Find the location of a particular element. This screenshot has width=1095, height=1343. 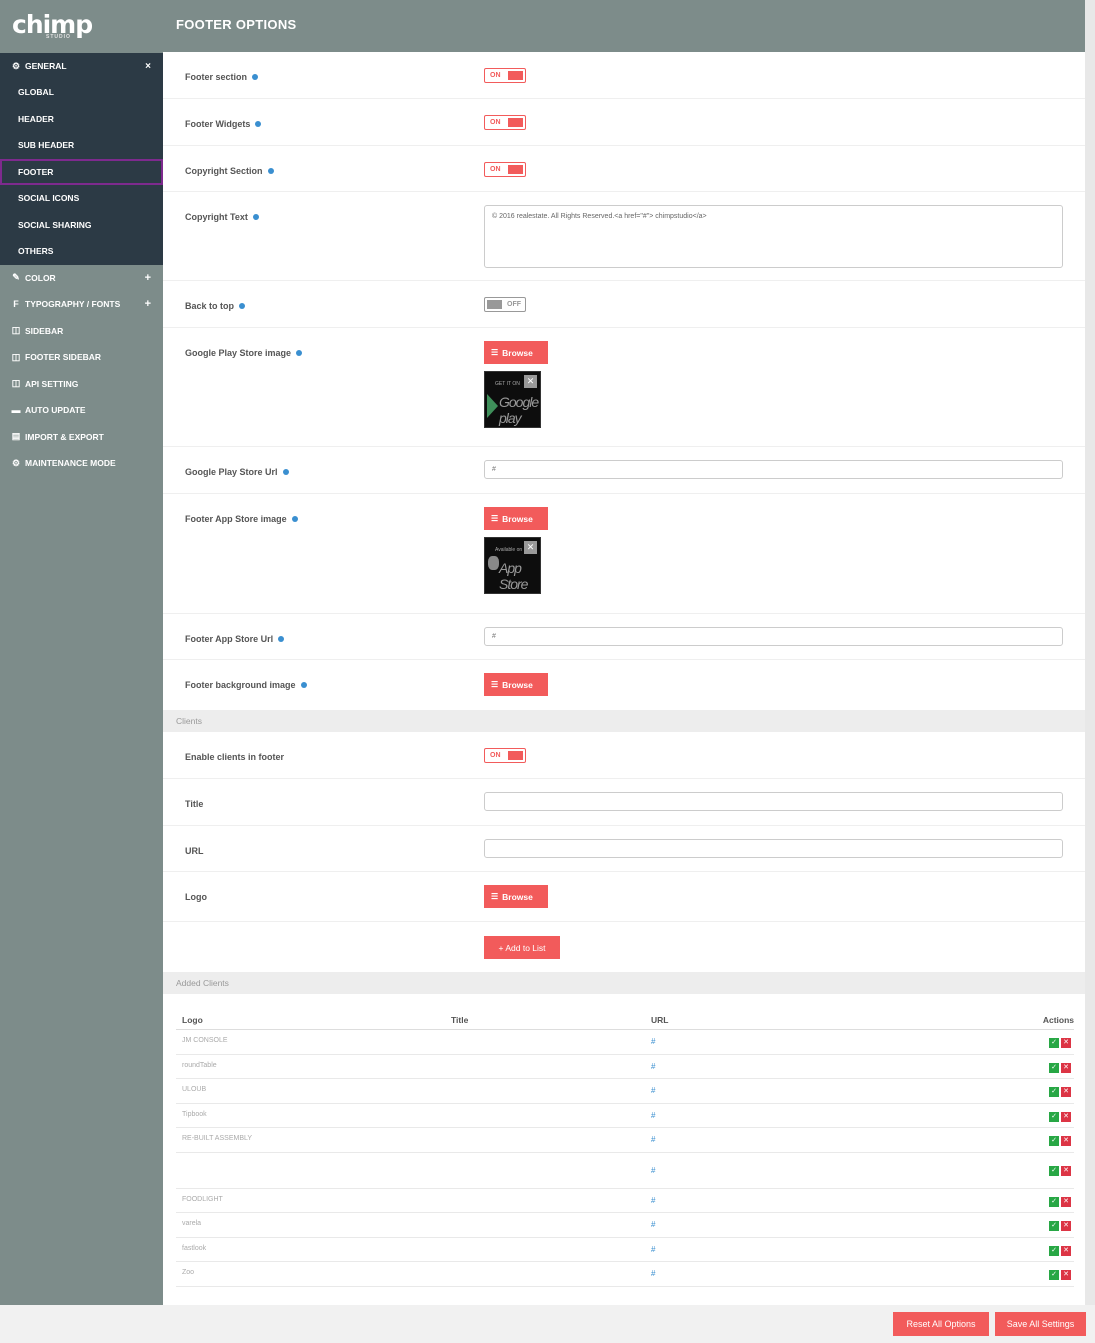

table-row: JM CONSOLE # ✓ ✕ is located at coordinates (625, 1042).